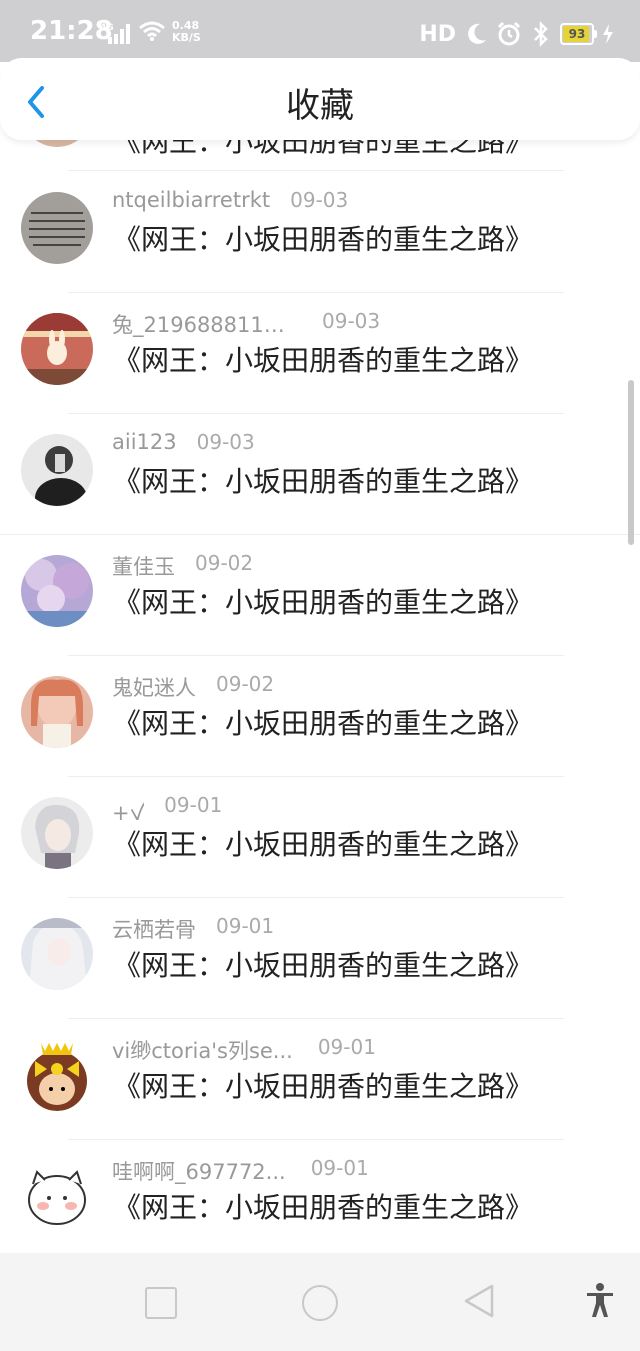 The height and width of the screenshot is (1351, 640). Describe the element at coordinates (316, 170) in the screenshot. I see `divider` at that location.